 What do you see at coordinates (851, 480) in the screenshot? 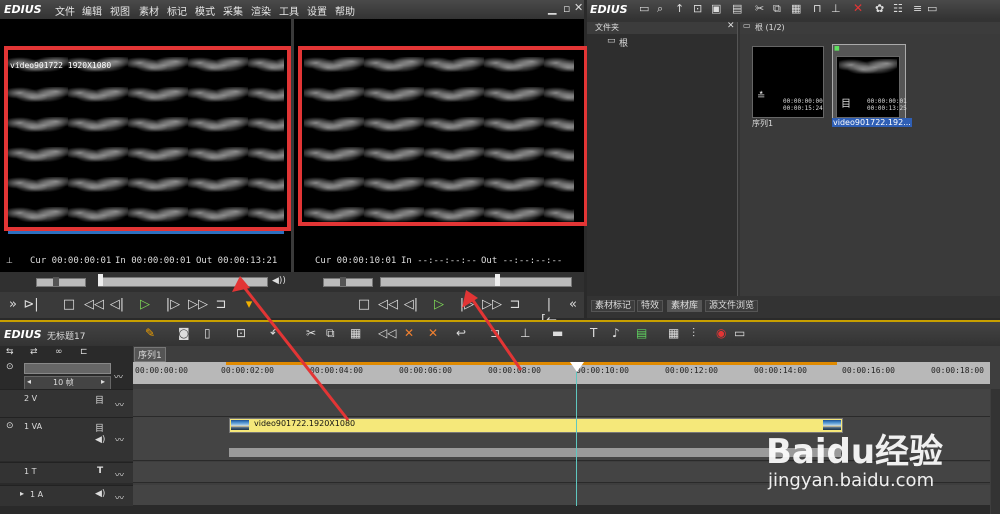
I see `watermark-url: jingyan.baidu.com` at bounding box center [851, 480].